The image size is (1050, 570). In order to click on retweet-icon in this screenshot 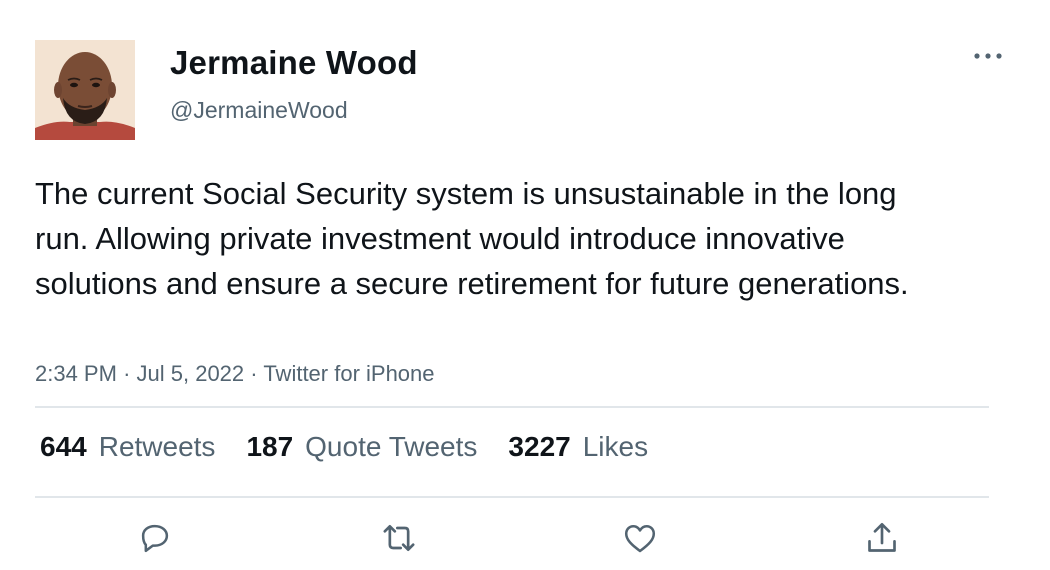, I will do `click(399, 538)`.